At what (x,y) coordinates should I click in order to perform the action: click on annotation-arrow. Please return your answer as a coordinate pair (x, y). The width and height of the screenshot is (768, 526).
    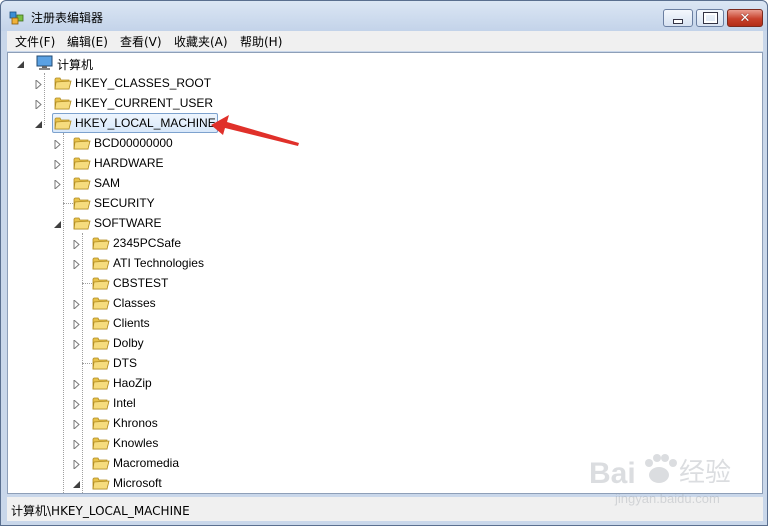
    Looking at the image, I should click on (255, 130).